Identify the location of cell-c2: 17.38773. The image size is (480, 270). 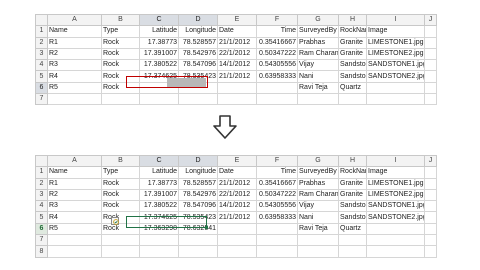
(159, 183).